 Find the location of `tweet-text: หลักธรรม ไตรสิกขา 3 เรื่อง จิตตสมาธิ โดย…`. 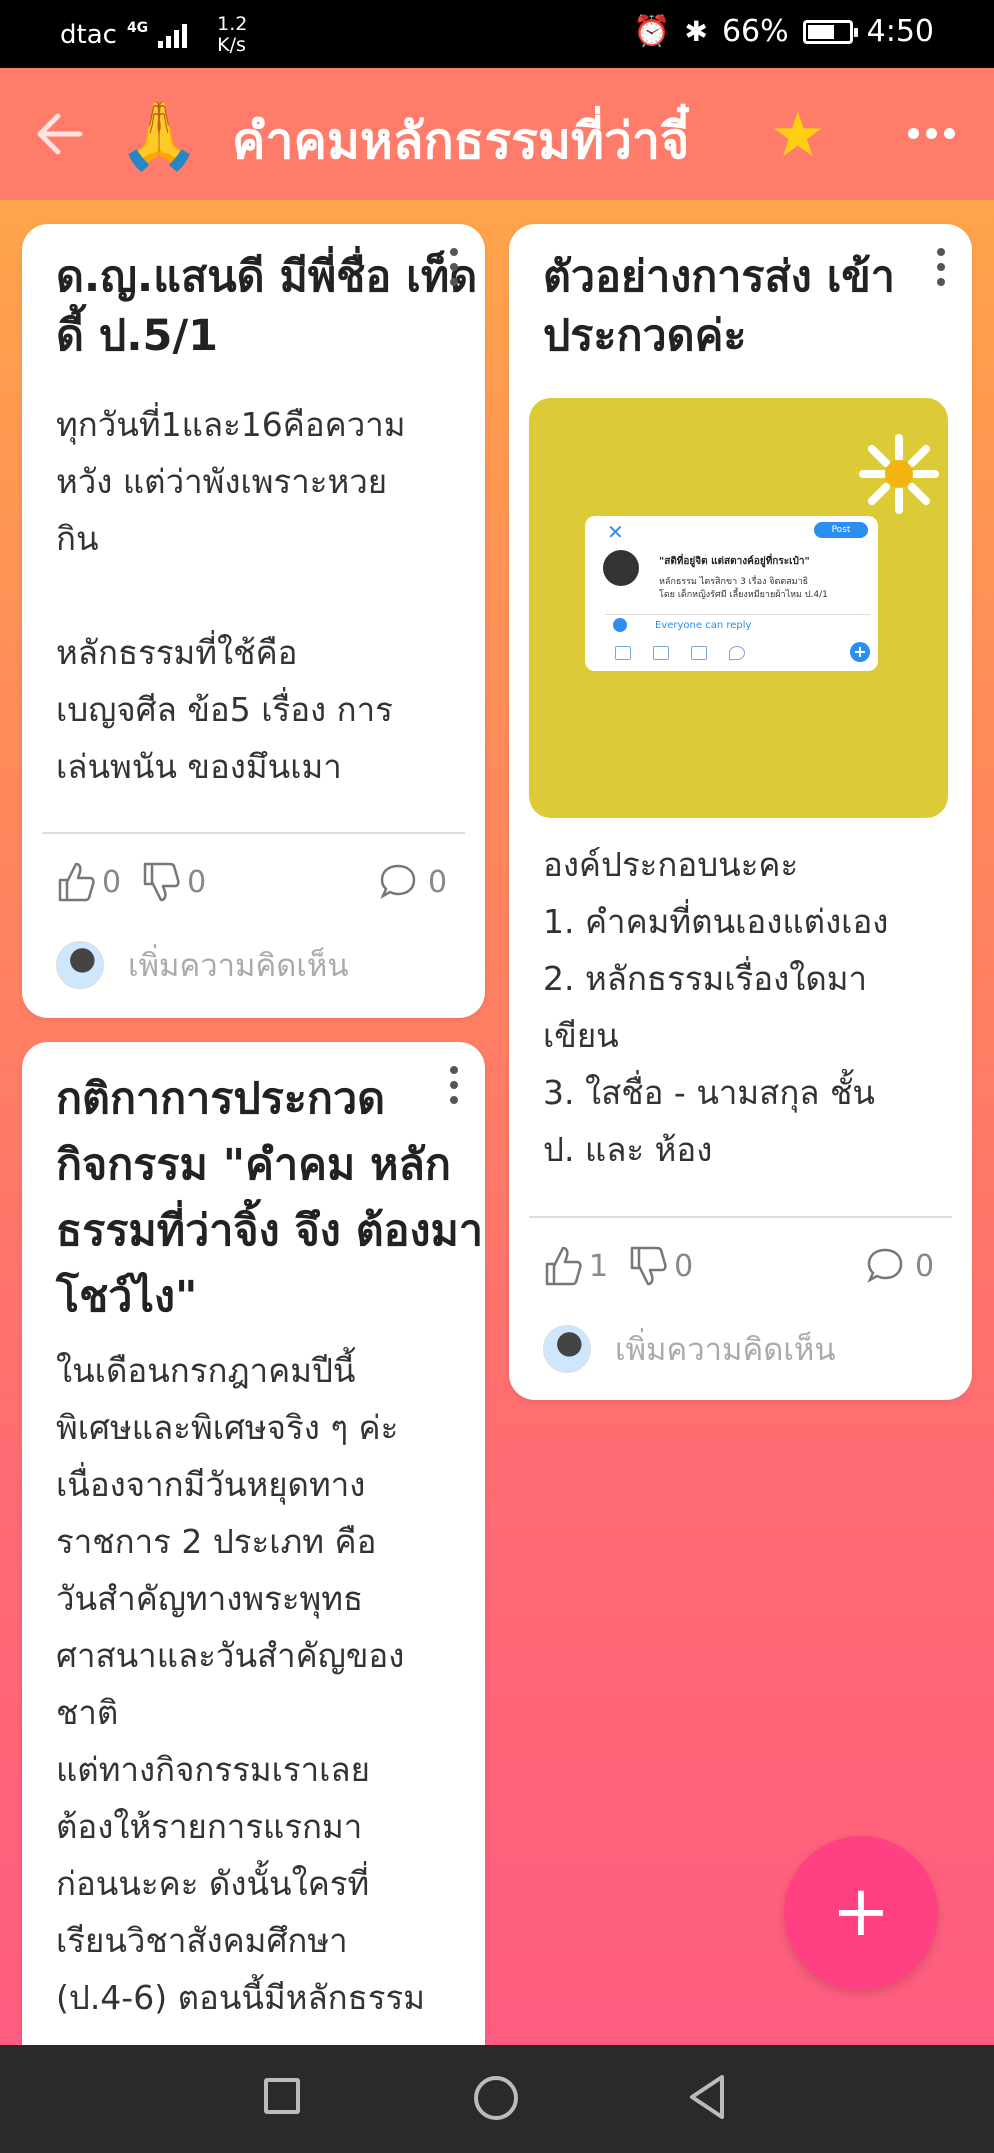

tweet-text: หลักธรรม ไตรสิกขา 3 เรื่อง จิตตสมาธิ โดย… is located at coordinates (743, 588).